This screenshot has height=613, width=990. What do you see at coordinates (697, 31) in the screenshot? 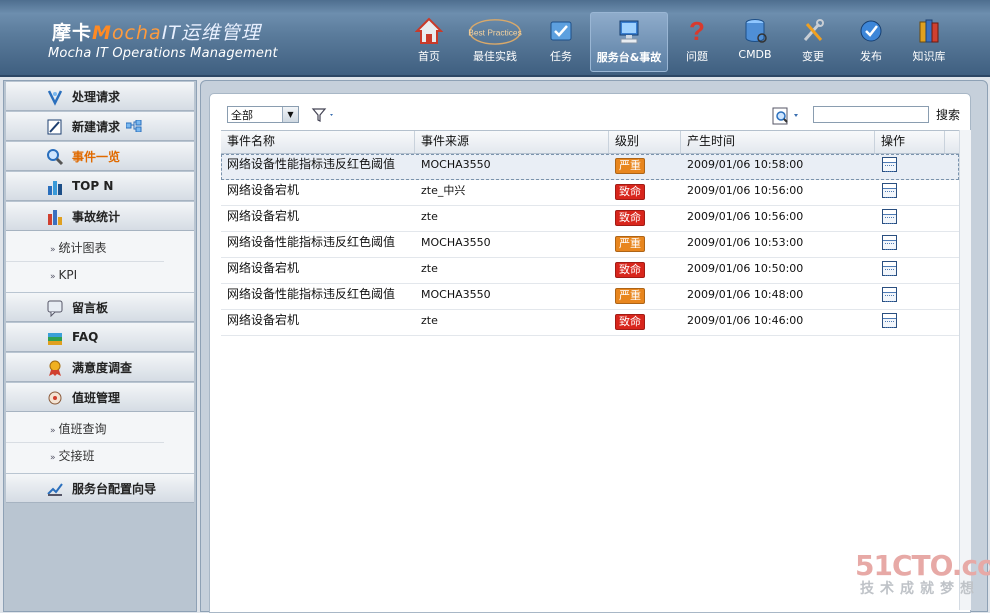
I see `question-icon: ?` at bounding box center [697, 31].